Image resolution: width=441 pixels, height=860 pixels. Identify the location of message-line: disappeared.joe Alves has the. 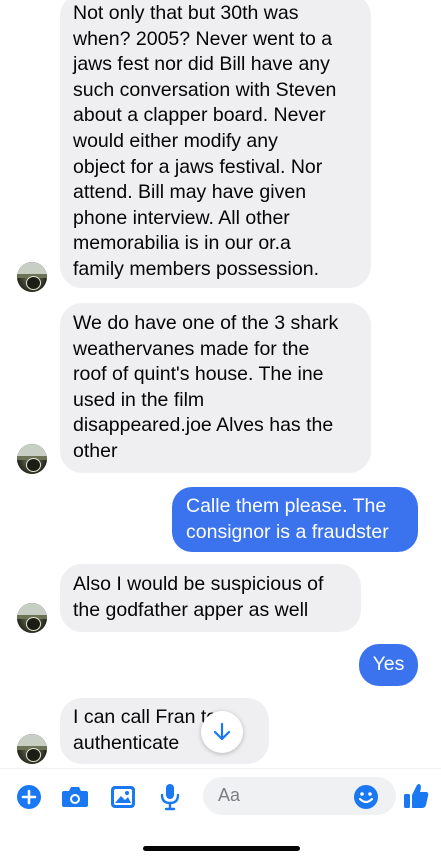
(203, 425).